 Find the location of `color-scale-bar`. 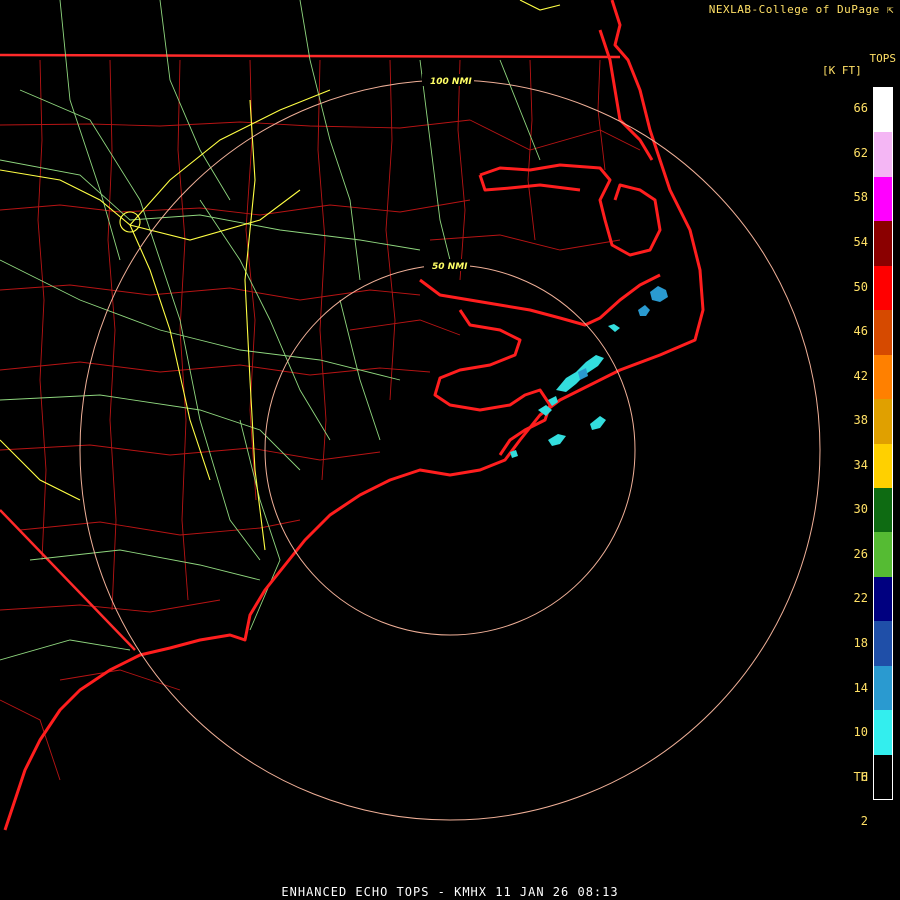

color-scale-bar is located at coordinates (883, 443).